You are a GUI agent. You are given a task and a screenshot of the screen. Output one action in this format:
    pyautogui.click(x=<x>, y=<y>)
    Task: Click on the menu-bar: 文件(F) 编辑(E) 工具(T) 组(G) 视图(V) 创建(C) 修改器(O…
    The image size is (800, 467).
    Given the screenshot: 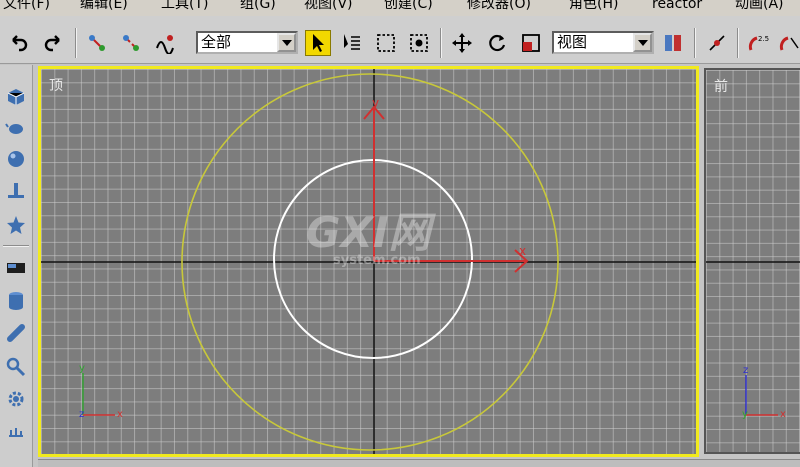 What is the action you would take?
    pyautogui.click(x=400, y=8)
    